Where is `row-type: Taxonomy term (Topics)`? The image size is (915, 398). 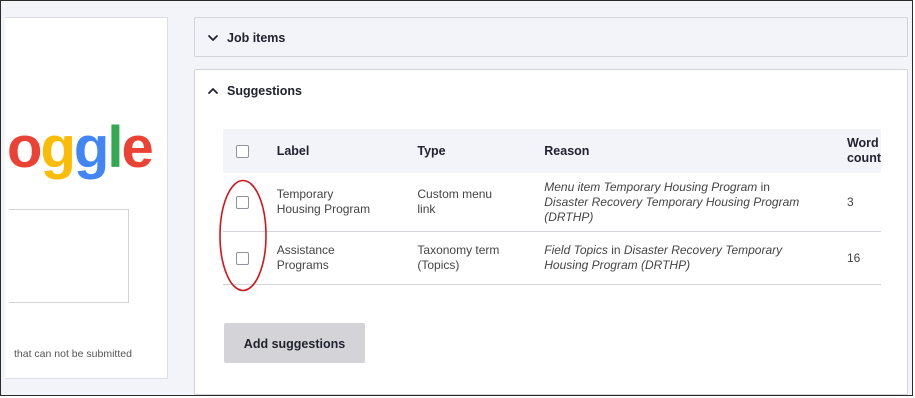 row-type: Taxonomy term (Topics) is located at coordinates (469, 258).